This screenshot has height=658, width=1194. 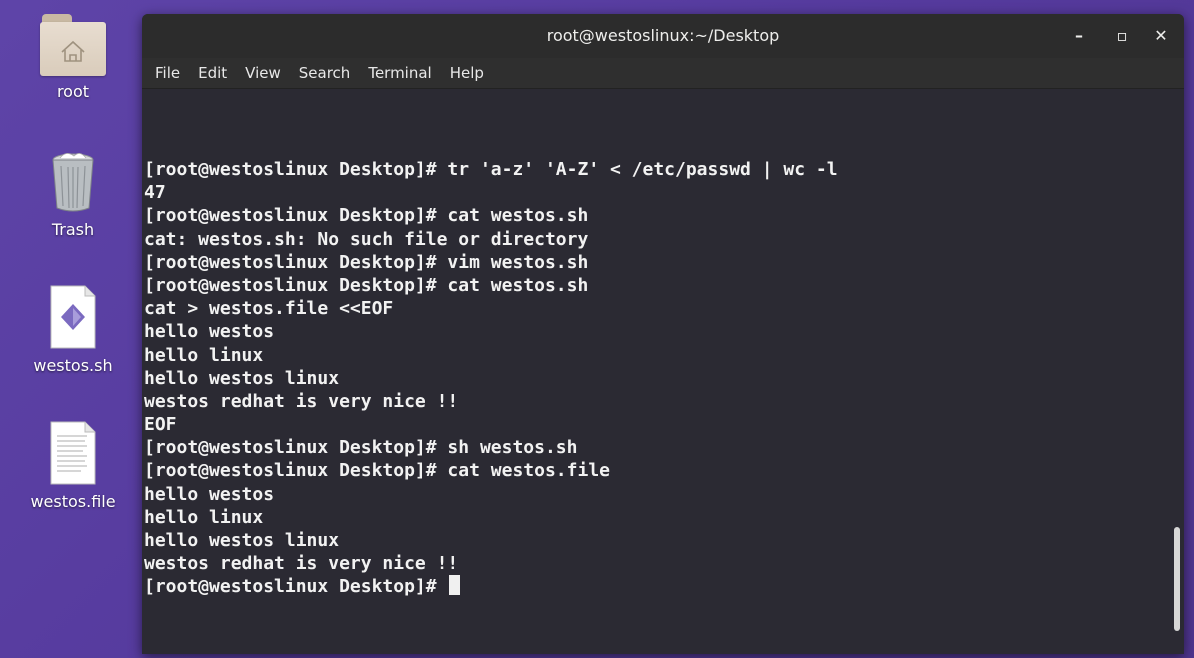 What do you see at coordinates (73, 182) in the screenshot?
I see `trash-icon` at bounding box center [73, 182].